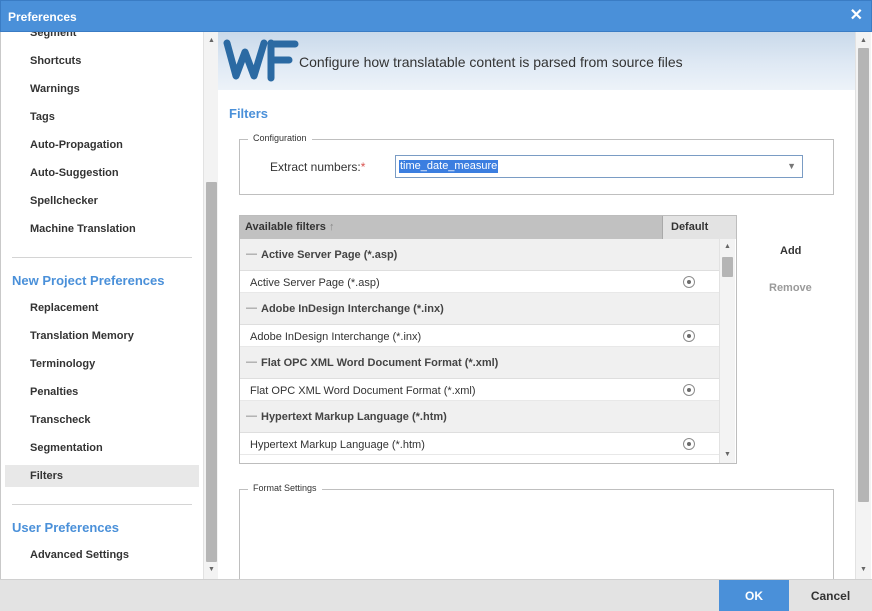 This screenshot has width=872, height=611. Describe the element at coordinates (102, 61) in the screenshot. I see `sidebar-item-shortcuts: Shortcuts` at that location.